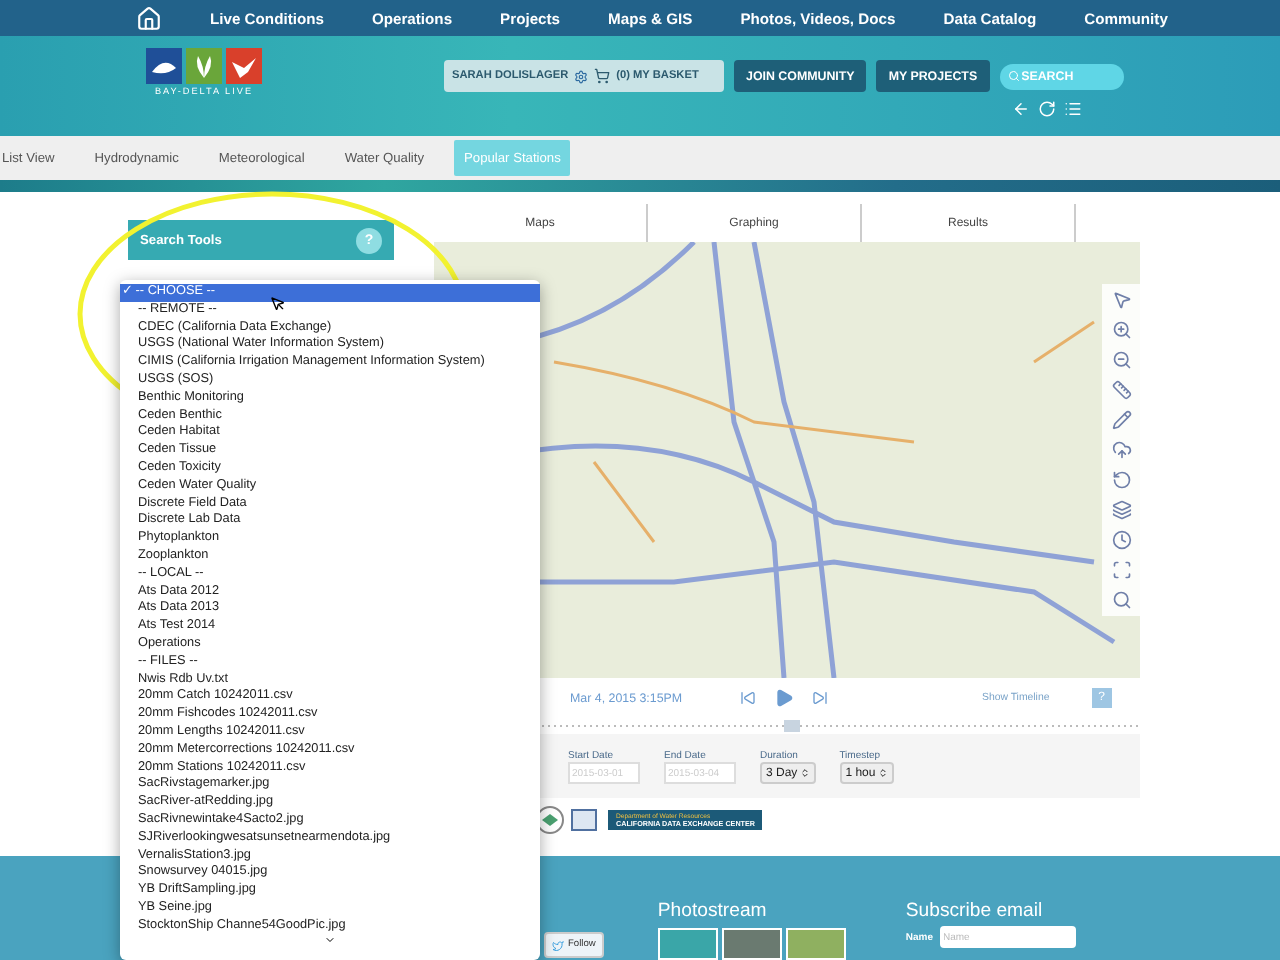  I want to click on section-title: Subscribe email, so click(975, 911).